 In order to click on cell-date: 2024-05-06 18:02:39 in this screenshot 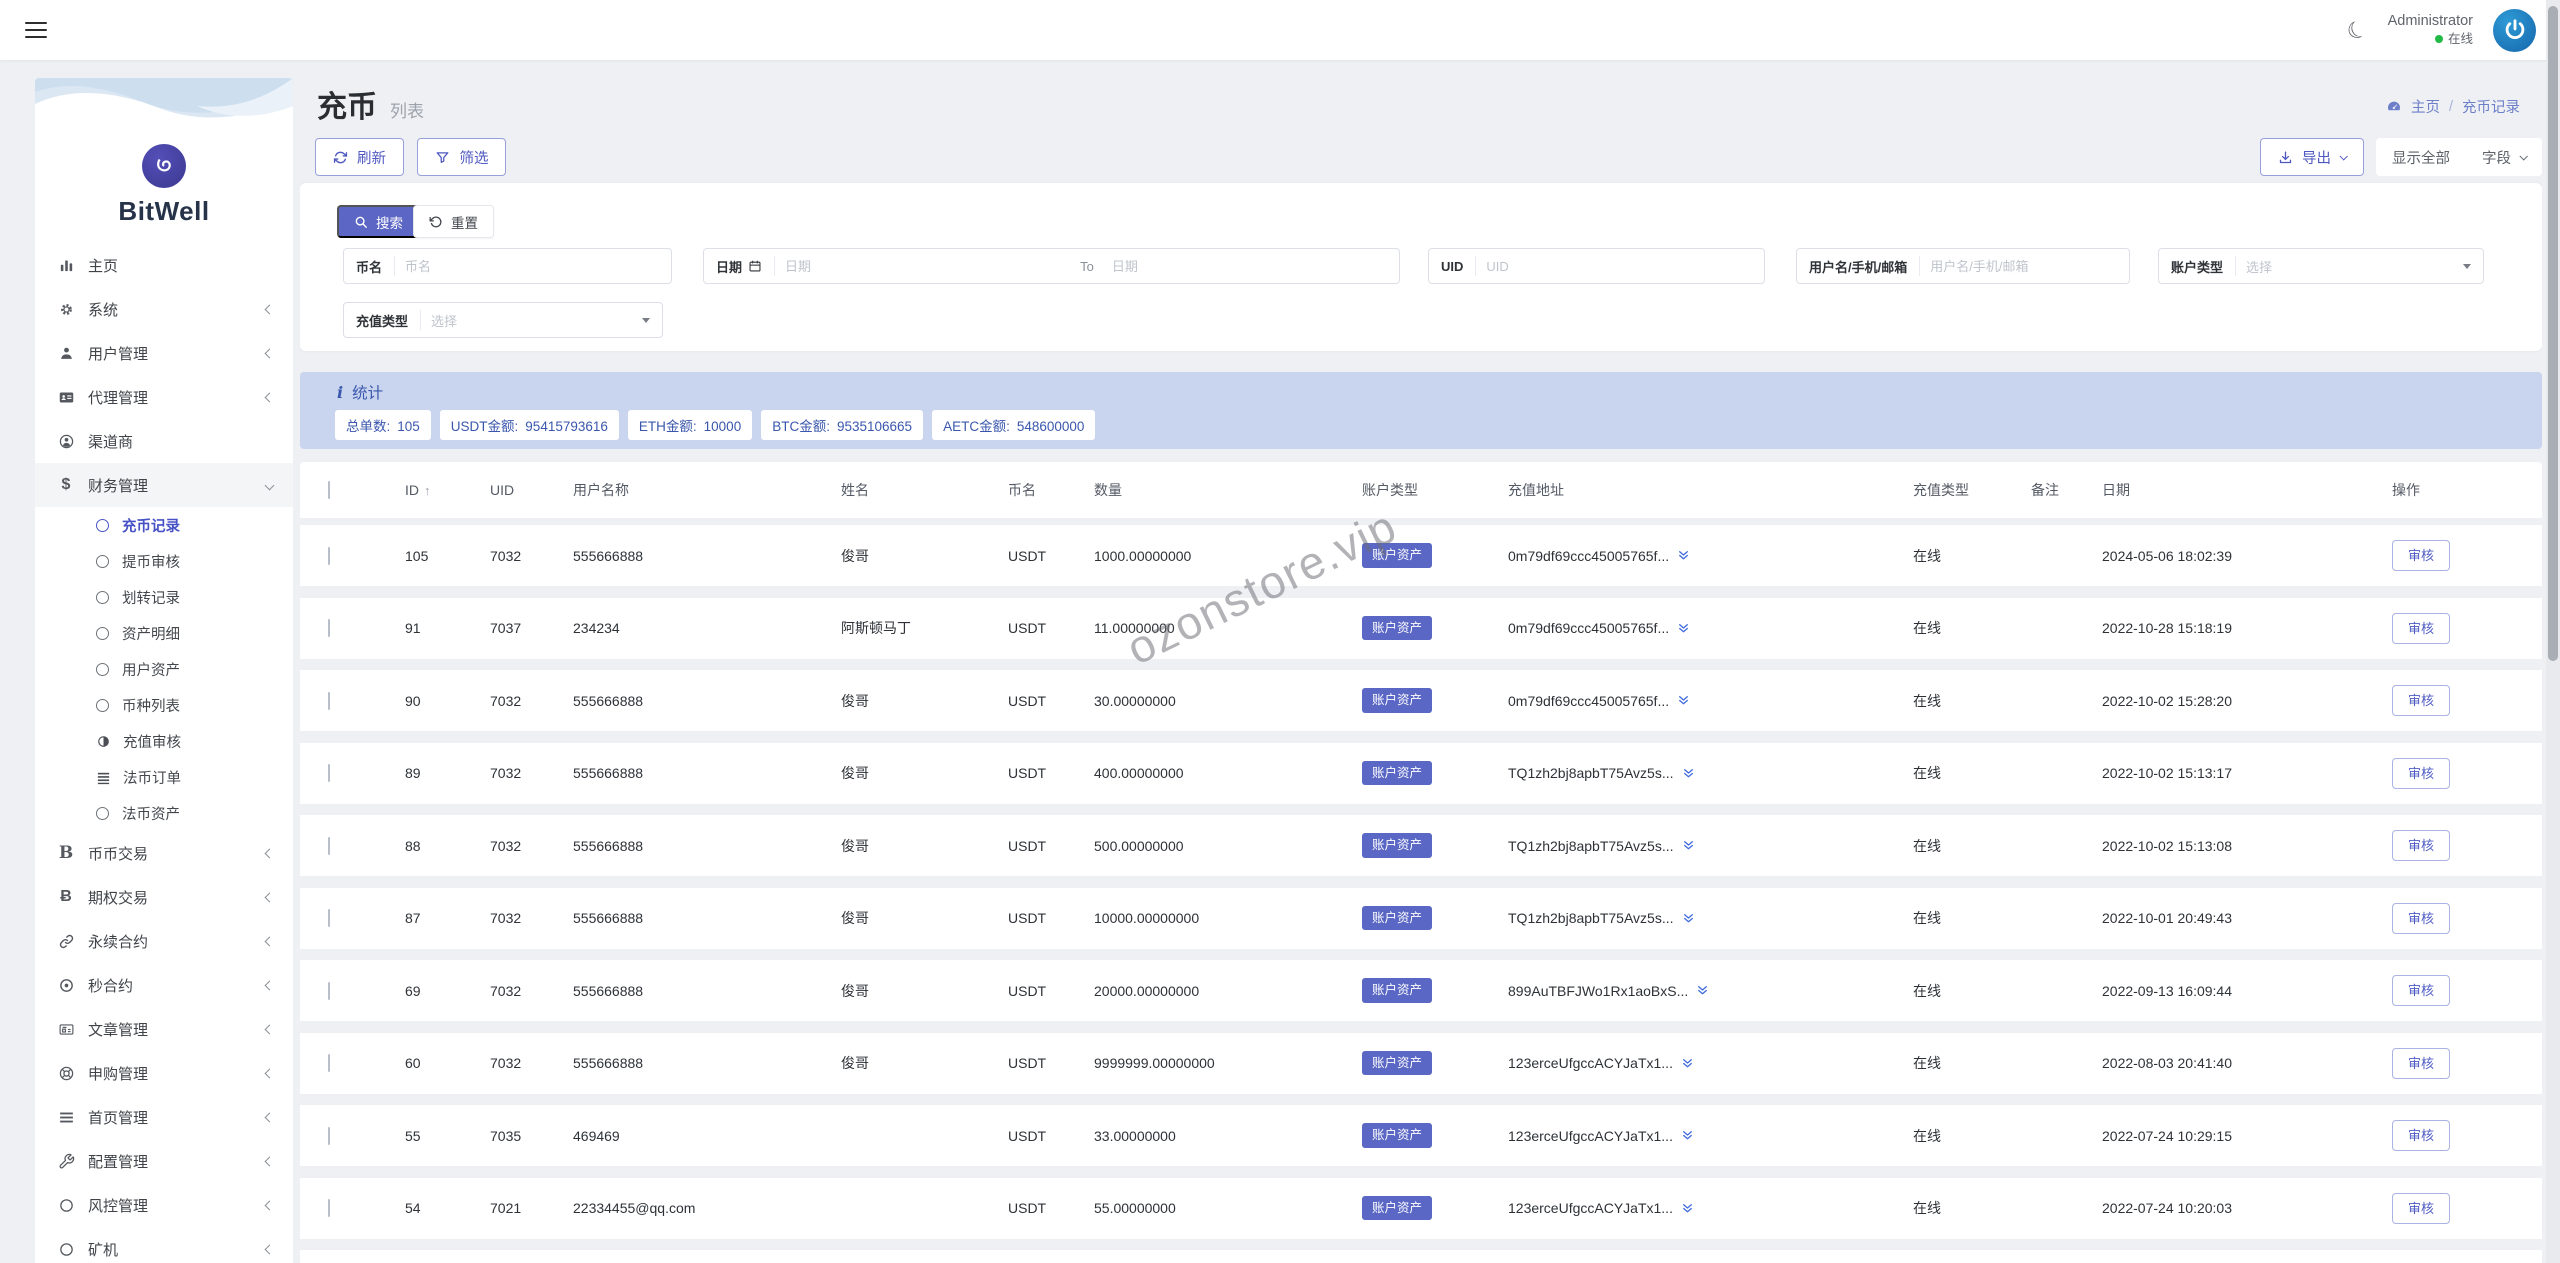, I will do `click(2167, 555)`.